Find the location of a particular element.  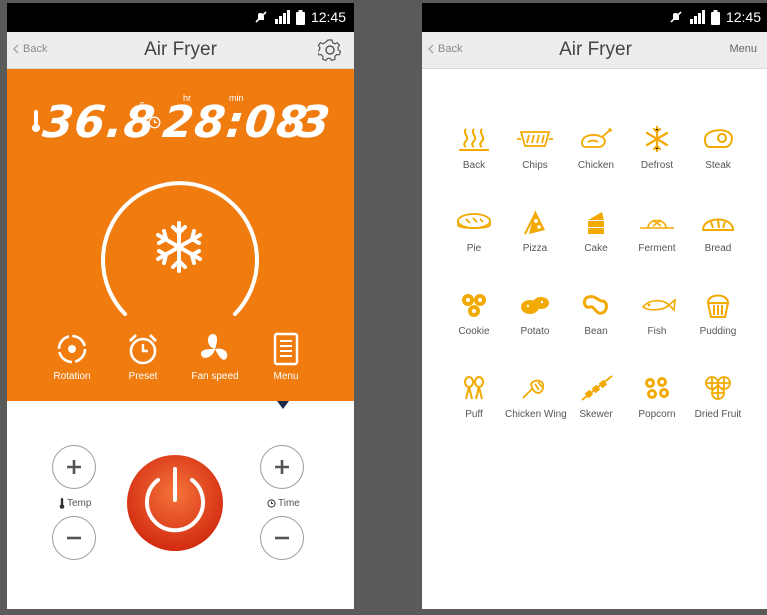

selected-mode-indicator is located at coordinates (283, 405).